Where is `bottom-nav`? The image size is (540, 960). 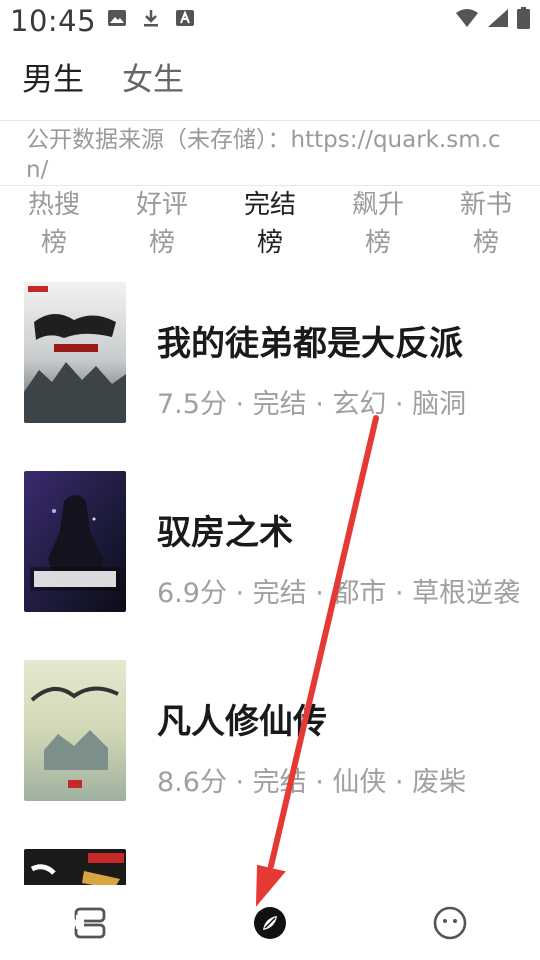
bottom-nav is located at coordinates (270, 922).